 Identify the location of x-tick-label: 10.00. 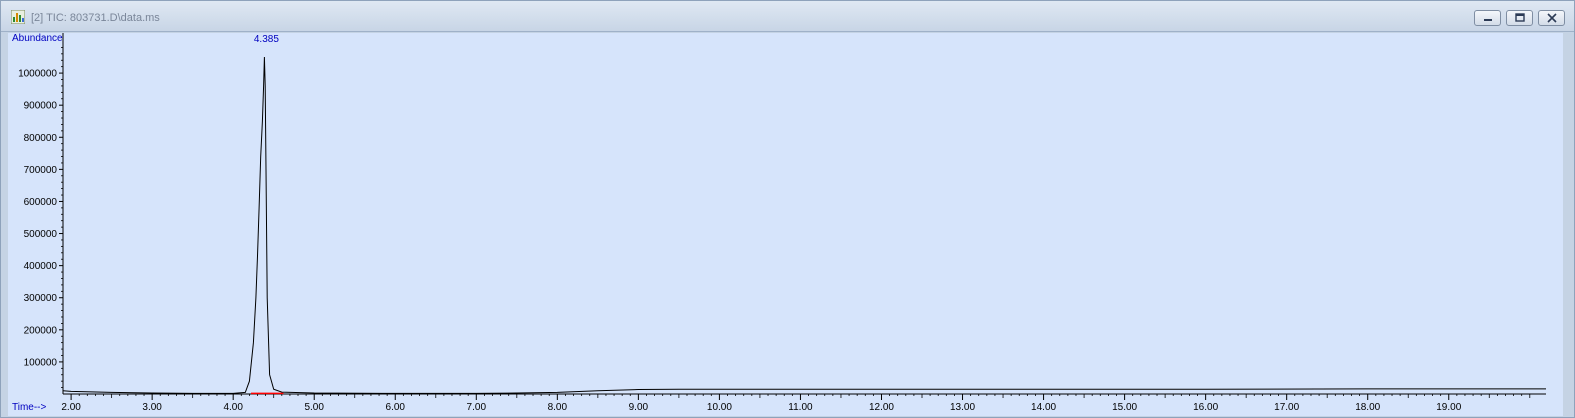
(719, 407).